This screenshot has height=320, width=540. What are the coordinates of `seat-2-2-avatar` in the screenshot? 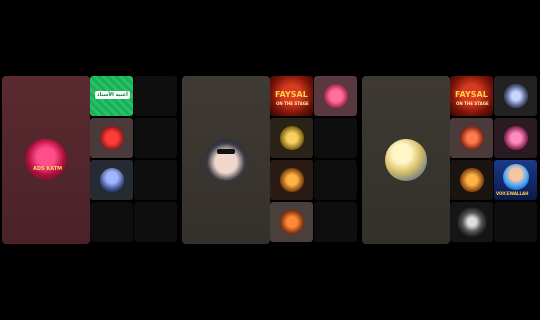 It's located at (335, 96).